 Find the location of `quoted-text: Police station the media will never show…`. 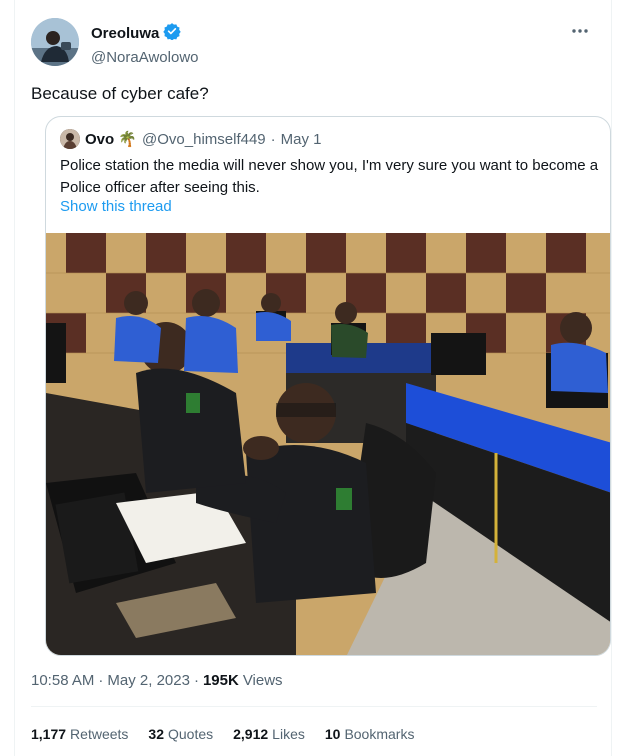

quoted-text: Police station the media will never show… is located at coordinates (329, 176).